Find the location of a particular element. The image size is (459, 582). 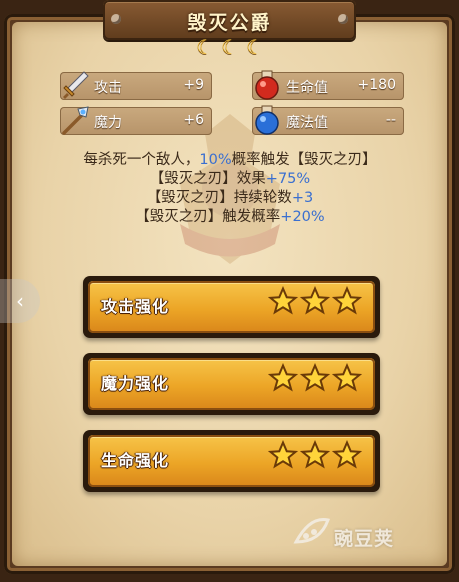

rank-moons: ☾ ☾ ☾ is located at coordinates (230, 47).